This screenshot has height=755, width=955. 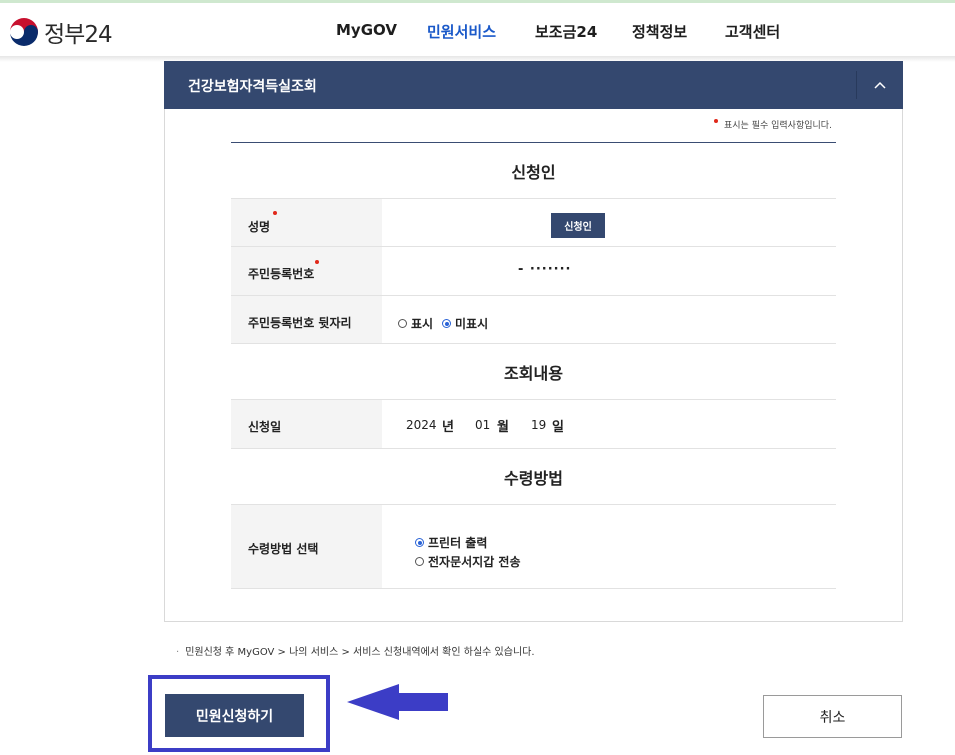 I want to click on rrn-value: - ·······, so click(x=545, y=269).